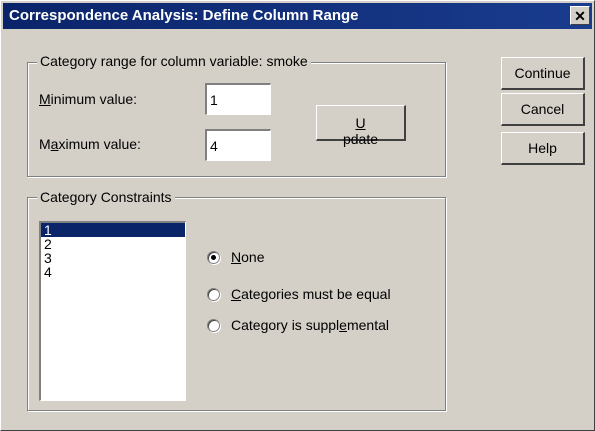 Image resolution: width=595 pixels, height=431 pixels. Describe the element at coordinates (112, 311) in the screenshot. I see `category-listbox: 1 2 3 4` at that location.